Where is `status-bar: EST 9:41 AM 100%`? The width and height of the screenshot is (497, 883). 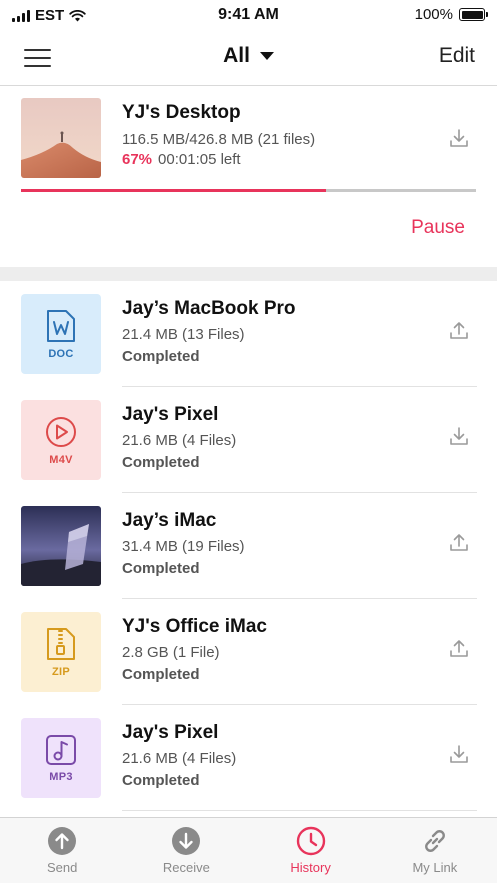
status-bar: EST 9:41 AM 100% is located at coordinates (248, 16).